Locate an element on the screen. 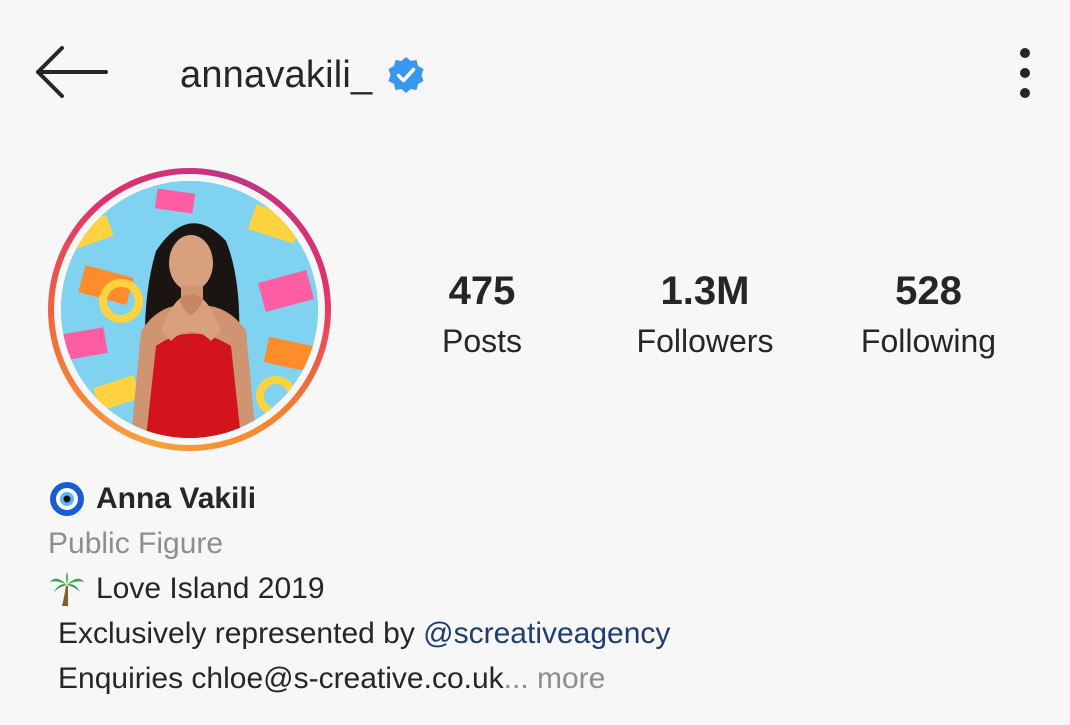 Image resolution: width=1070 pixels, height=725 pixels. stat-posts-label: Posts is located at coordinates (482, 341).